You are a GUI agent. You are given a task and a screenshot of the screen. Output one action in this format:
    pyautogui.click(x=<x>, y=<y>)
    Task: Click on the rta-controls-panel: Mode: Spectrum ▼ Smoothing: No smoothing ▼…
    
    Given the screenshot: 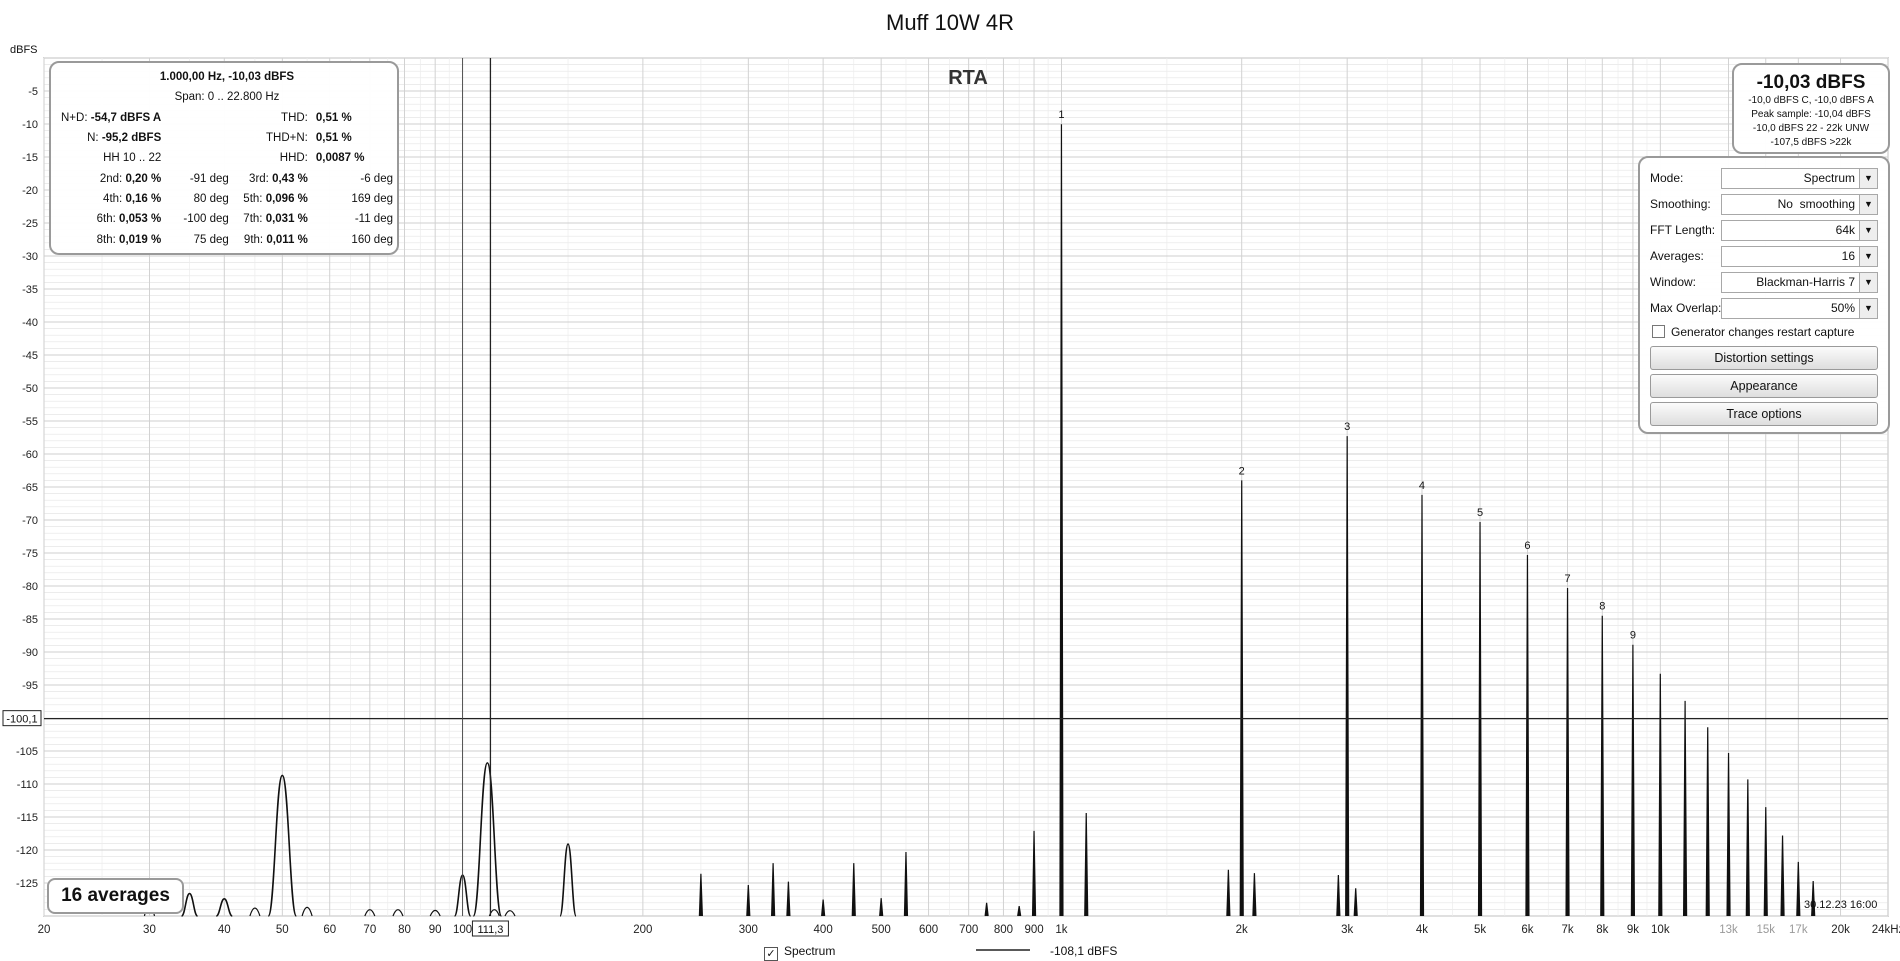 What is the action you would take?
    pyautogui.click(x=1764, y=295)
    